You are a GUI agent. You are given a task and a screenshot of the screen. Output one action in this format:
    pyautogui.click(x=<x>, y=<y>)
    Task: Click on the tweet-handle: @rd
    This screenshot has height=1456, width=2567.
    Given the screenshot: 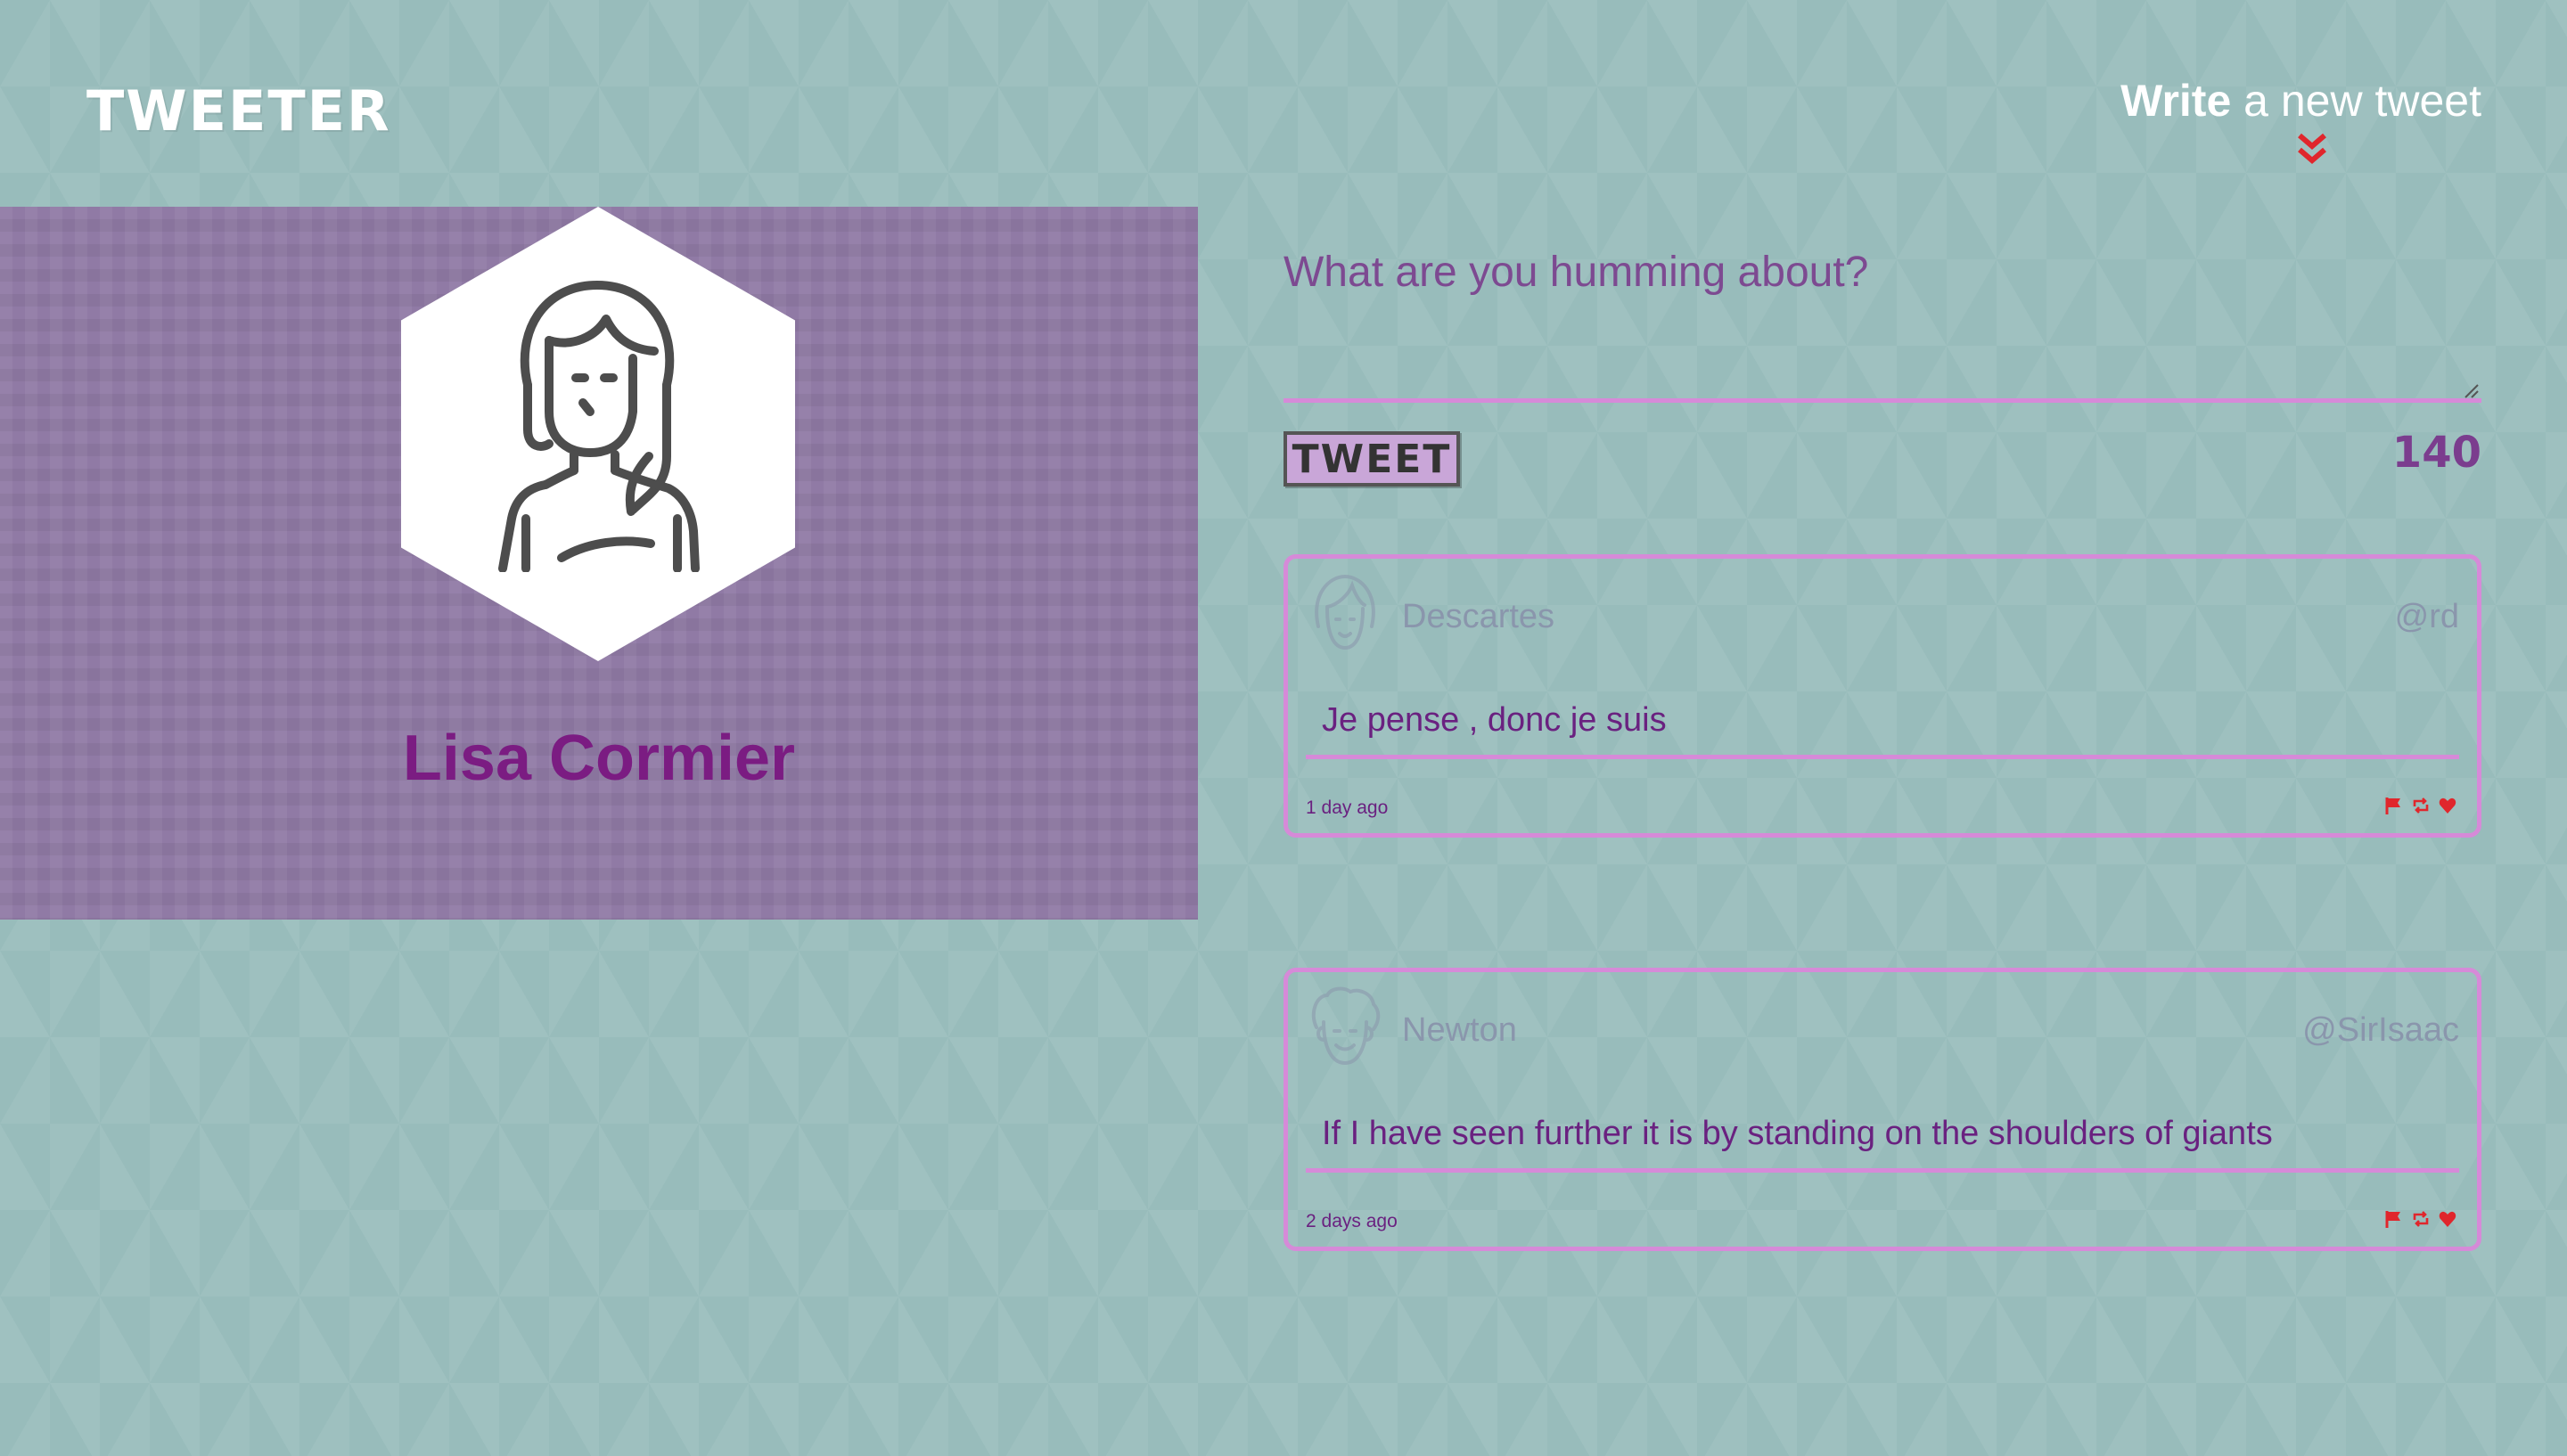 What is the action you would take?
    pyautogui.click(x=2427, y=617)
    